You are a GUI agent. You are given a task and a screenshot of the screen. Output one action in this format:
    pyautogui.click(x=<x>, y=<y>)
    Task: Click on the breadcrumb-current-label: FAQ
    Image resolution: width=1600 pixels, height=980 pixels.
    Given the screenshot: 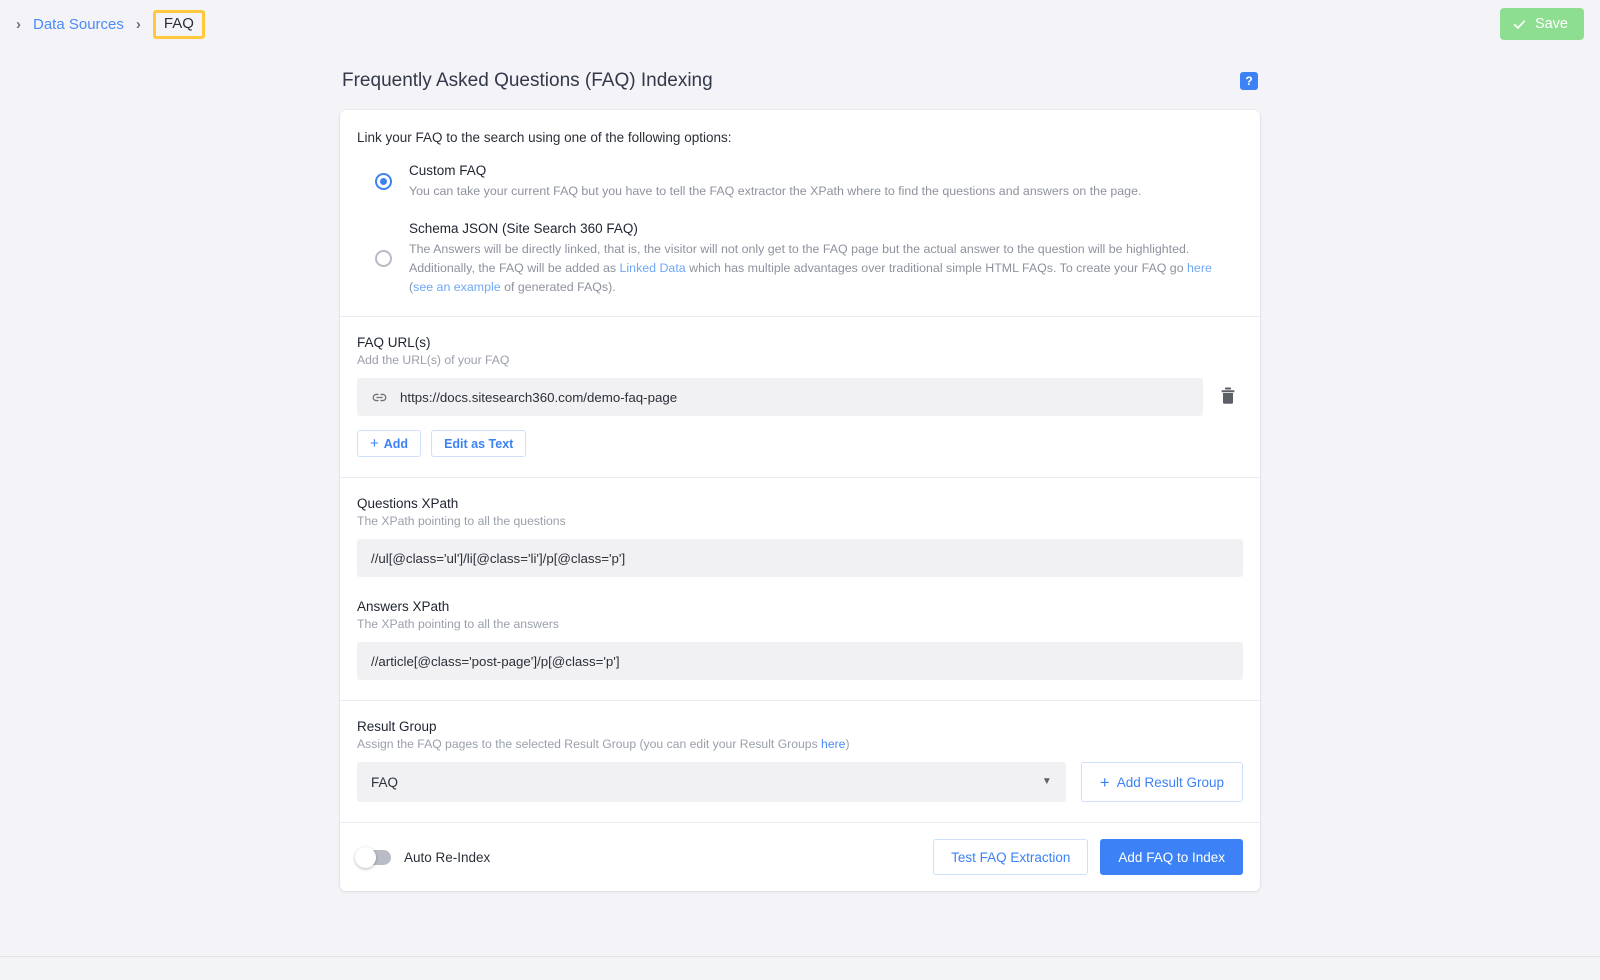 What is the action you would take?
    pyautogui.click(x=178, y=23)
    